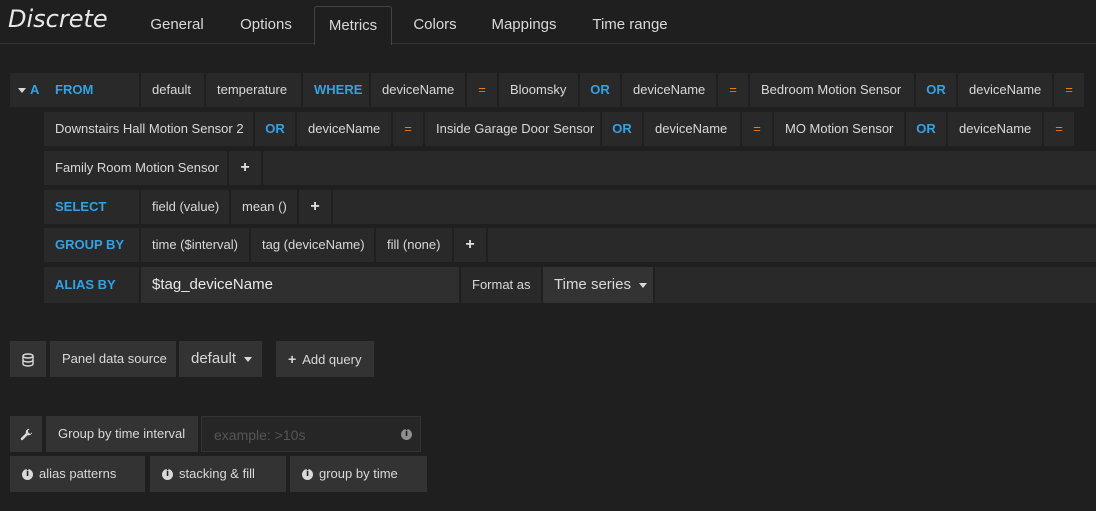 The height and width of the screenshot is (511, 1096). What do you see at coordinates (91, 90) in the screenshot?
I see `from-keyword: FROM` at bounding box center [91, 90].